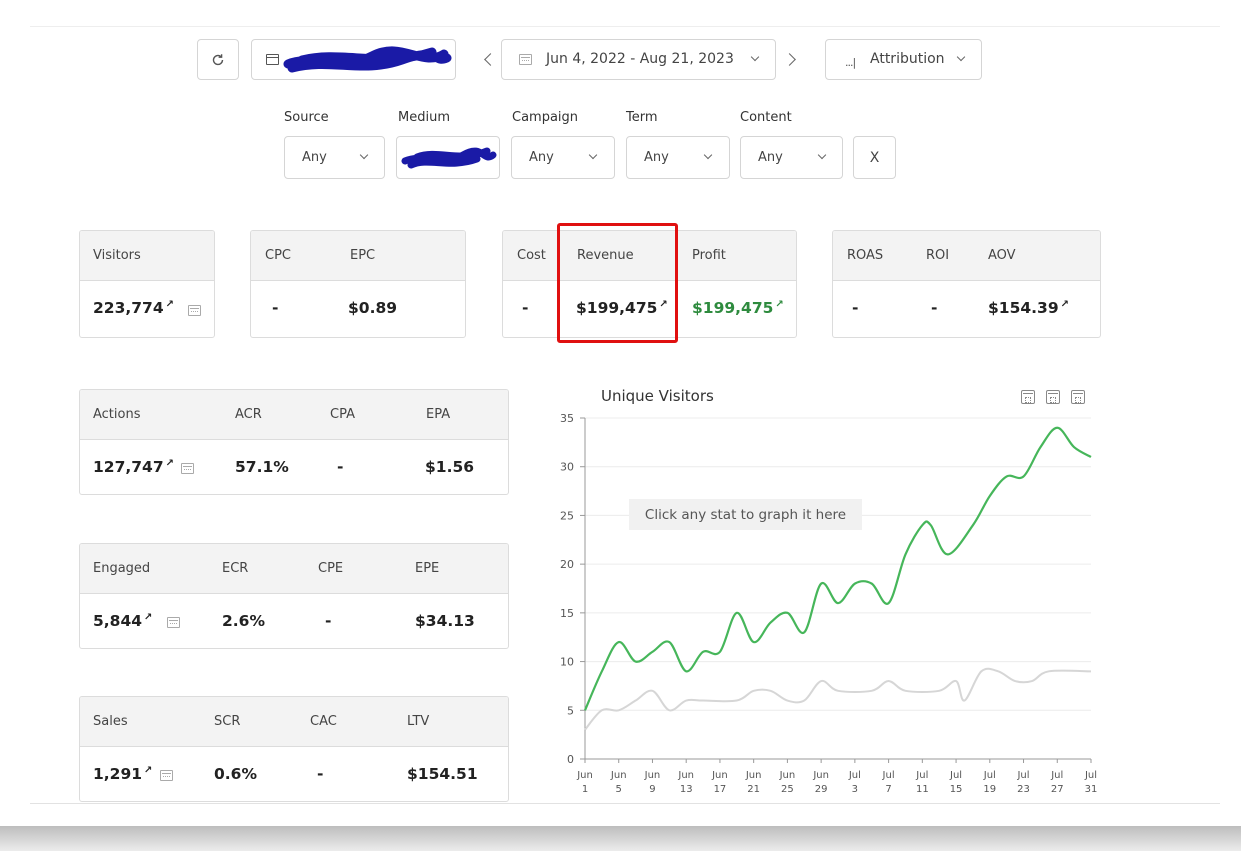 Image resolution: width=1241 pixels, height=851 pixels. What do you see at coordinates (358, 284) in the screenshot?
I see `cpc-epc-card: CPC EPC - $0.89` at bounding box center [358, 284].